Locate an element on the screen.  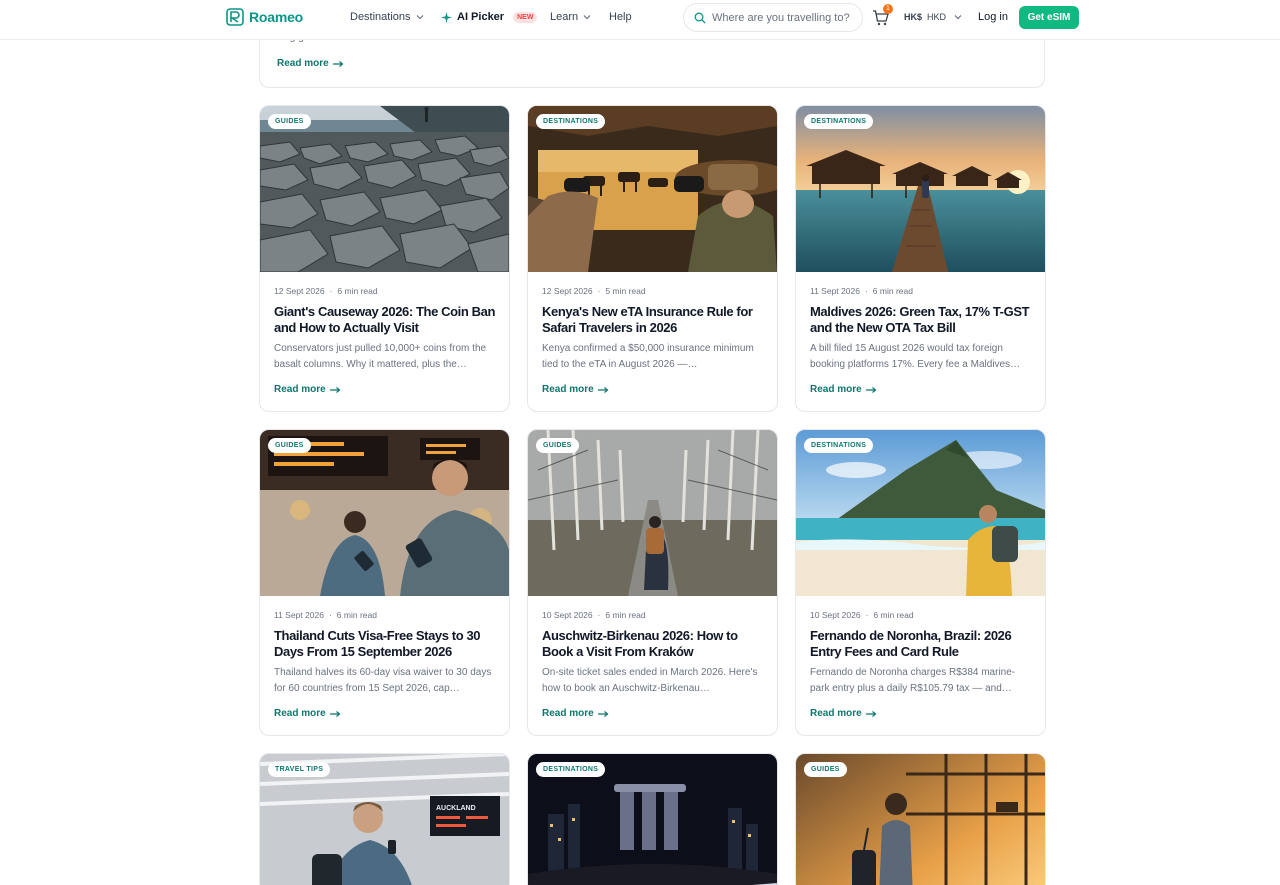
article-date: 12 Sept 2026 is located at coordinates (567, 291).